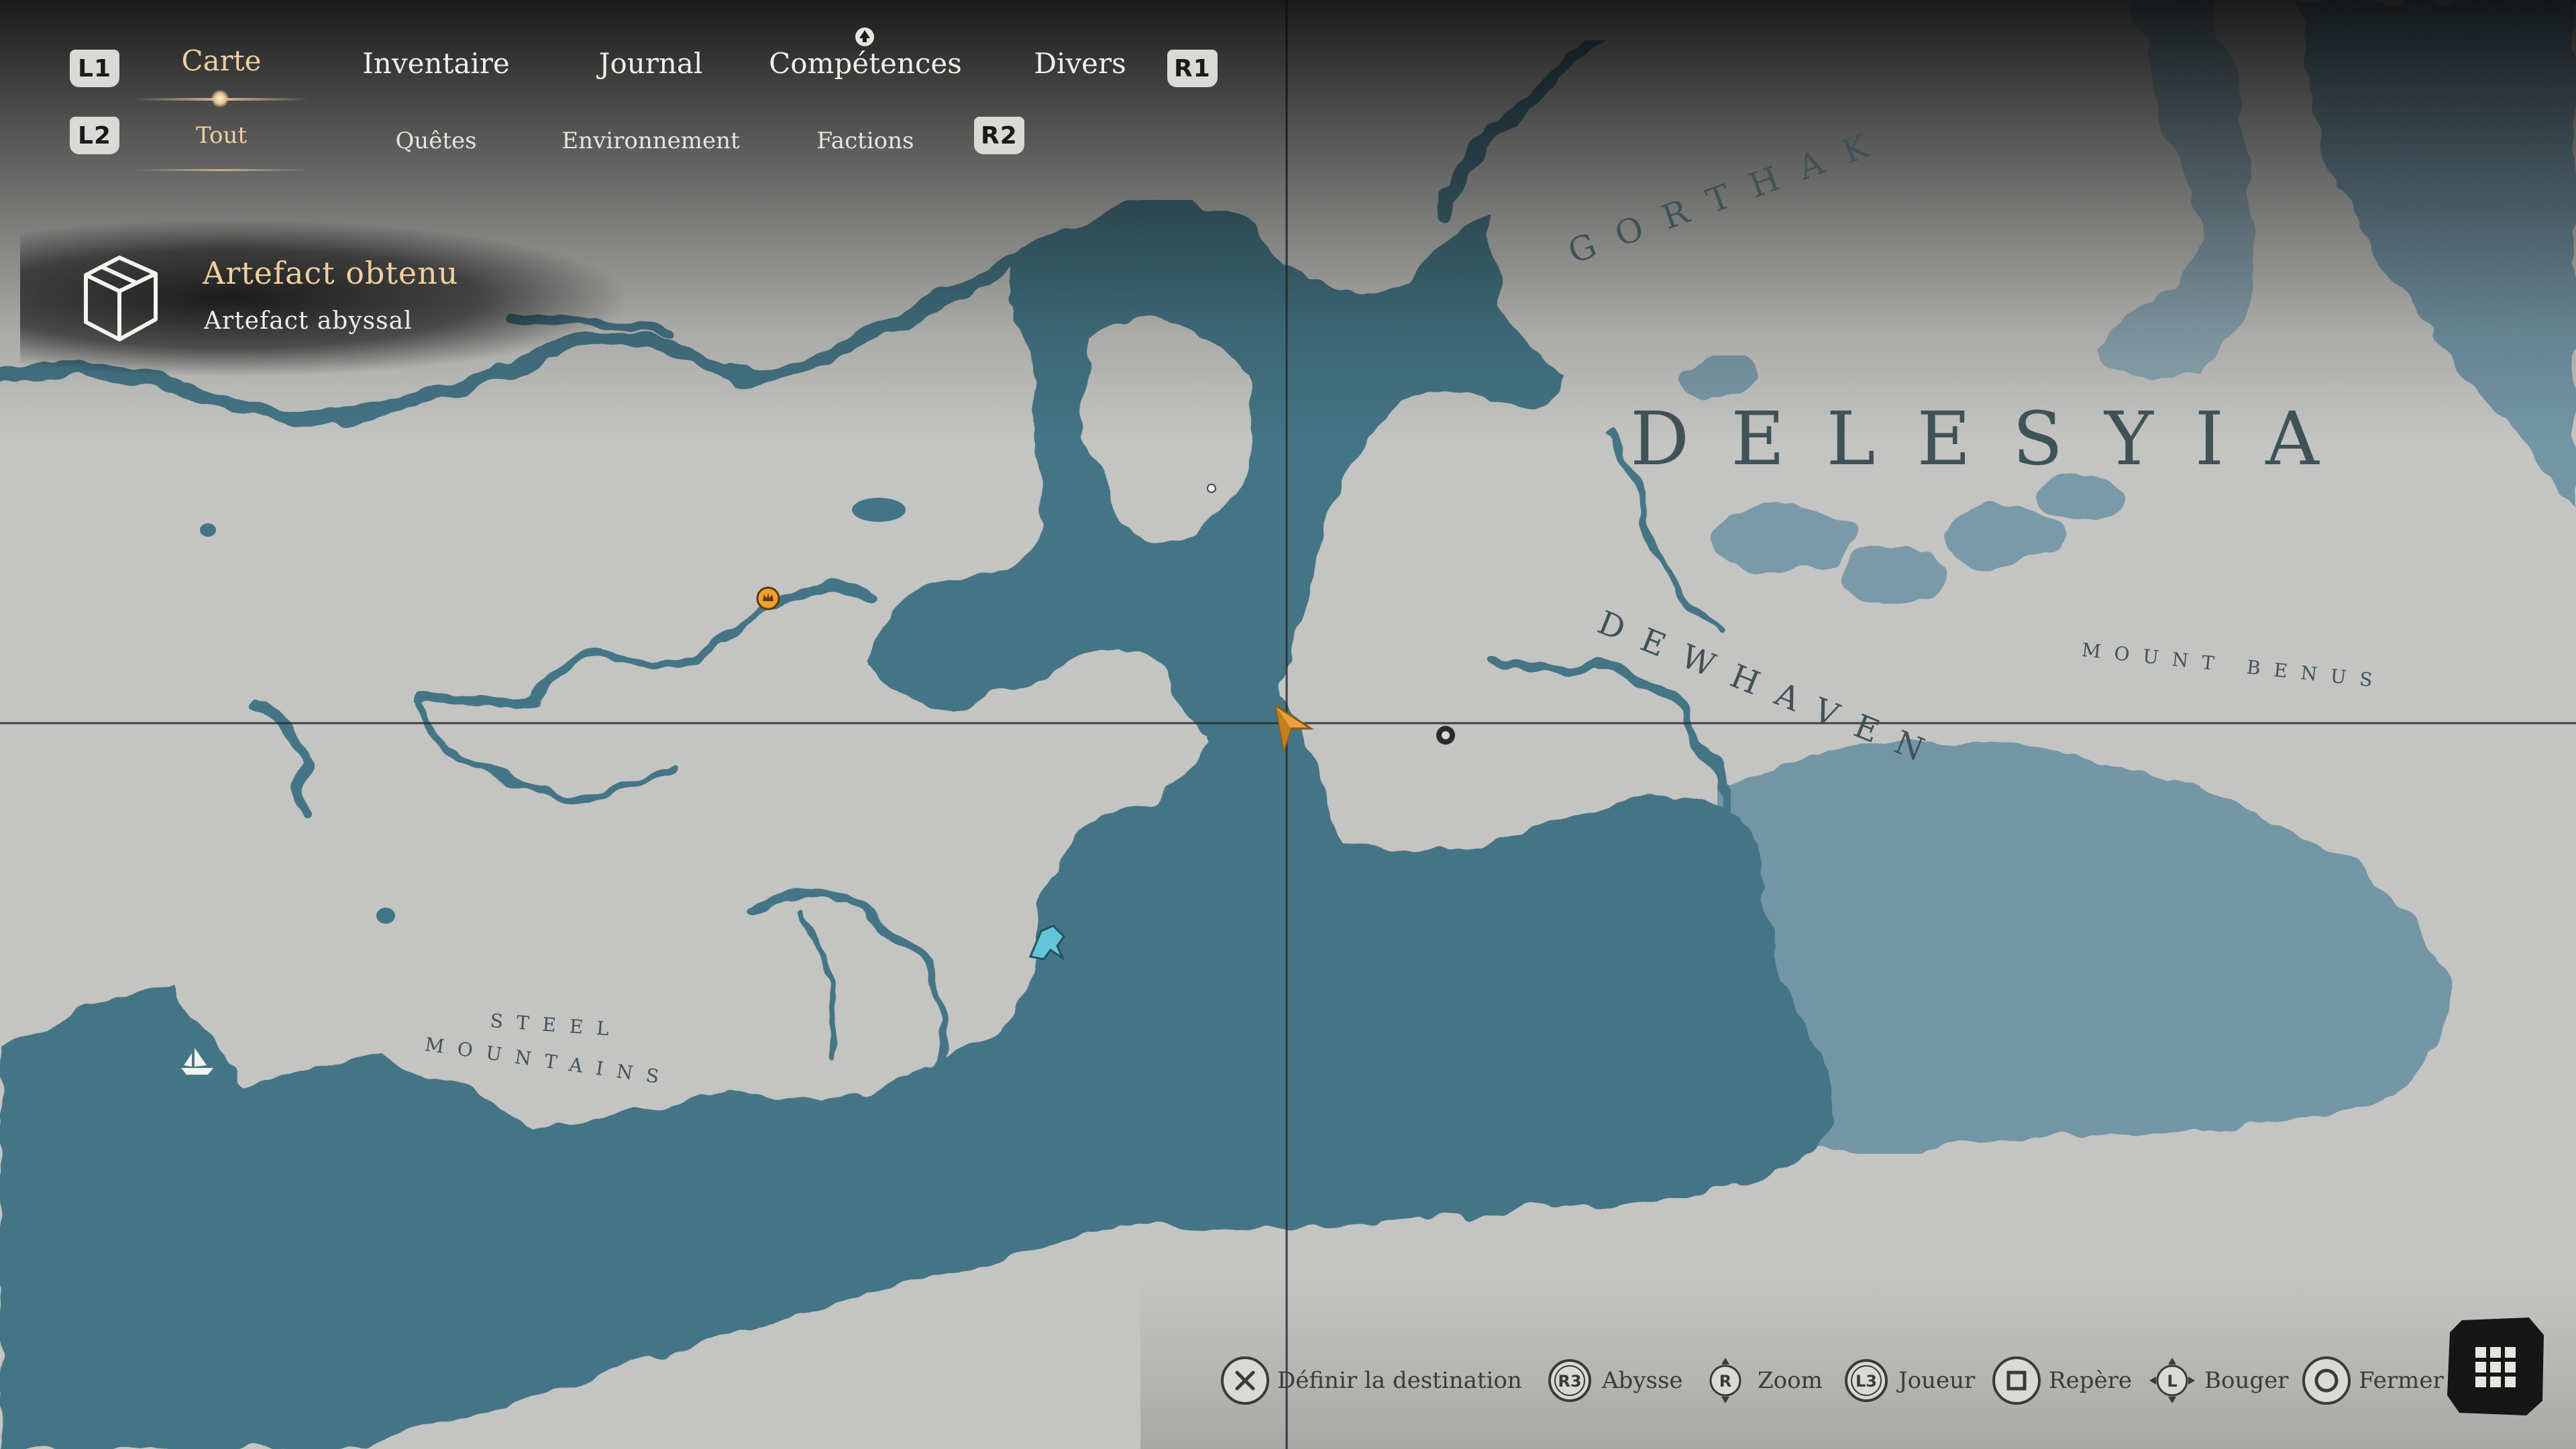 This screenshot has width=2576, height=1449. Describe the element at coordinates (2246, 1380) in the screenshot. I see `hint-label: Bouger` at that location.